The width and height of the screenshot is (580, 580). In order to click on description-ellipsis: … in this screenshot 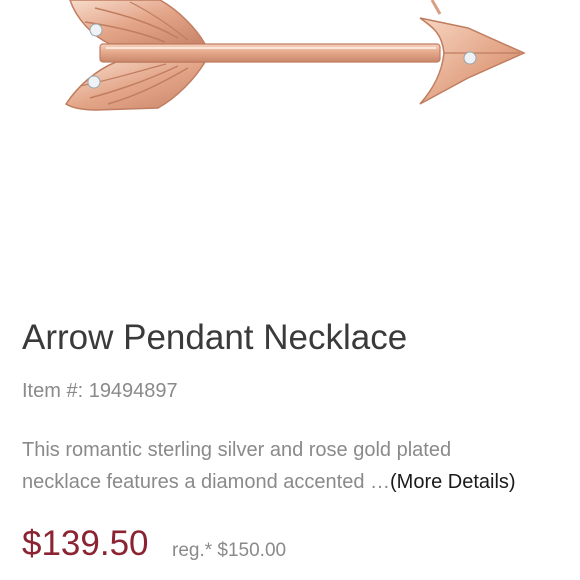, I will do `click(377, 482)`.